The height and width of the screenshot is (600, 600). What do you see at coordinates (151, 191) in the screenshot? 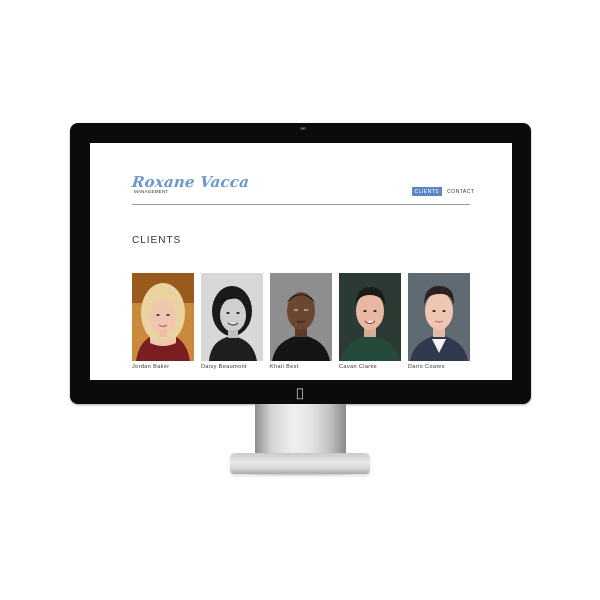
I see `site-logo-subtitle: MANAGEMENT` at bounding box center [151, 191].